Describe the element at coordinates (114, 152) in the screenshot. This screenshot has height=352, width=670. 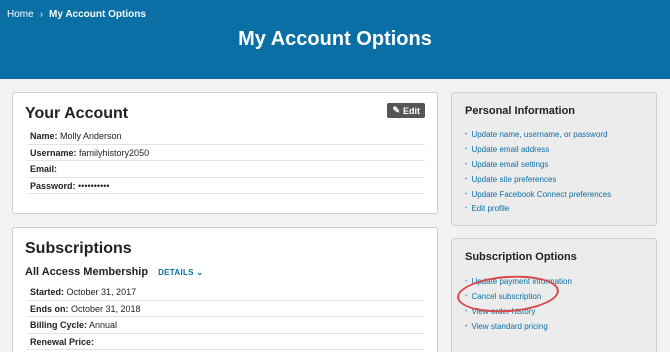
I see `field-value: familyhistory2050` at that location.